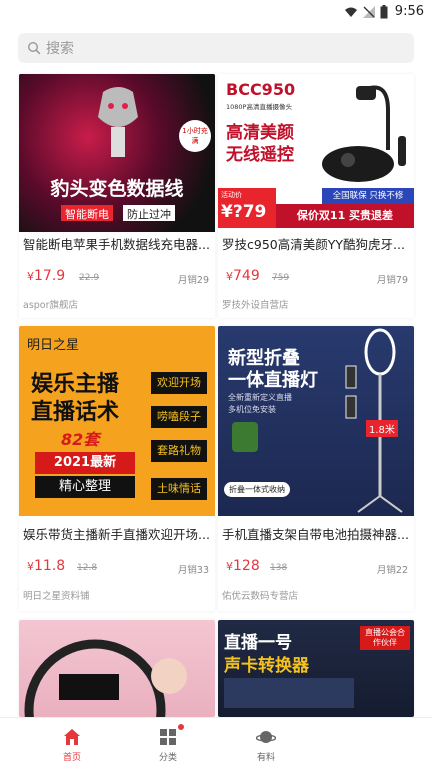 This screenshot has width=432, height=770. I want to click on original-price: 12.8, so click(87, 568).